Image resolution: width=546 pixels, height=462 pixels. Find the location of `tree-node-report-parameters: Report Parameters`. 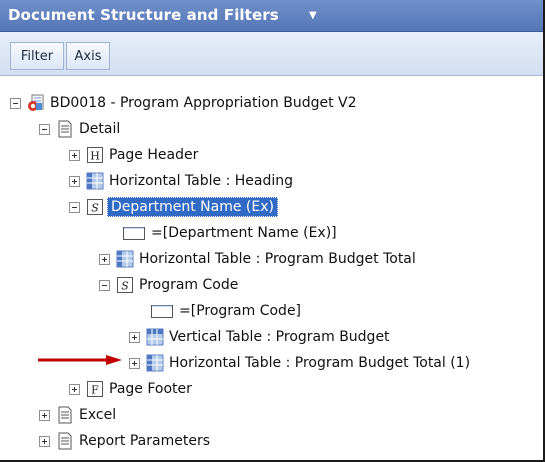

tree-node-report-parameters: Report Parameters is located at coordinates (124, 441).